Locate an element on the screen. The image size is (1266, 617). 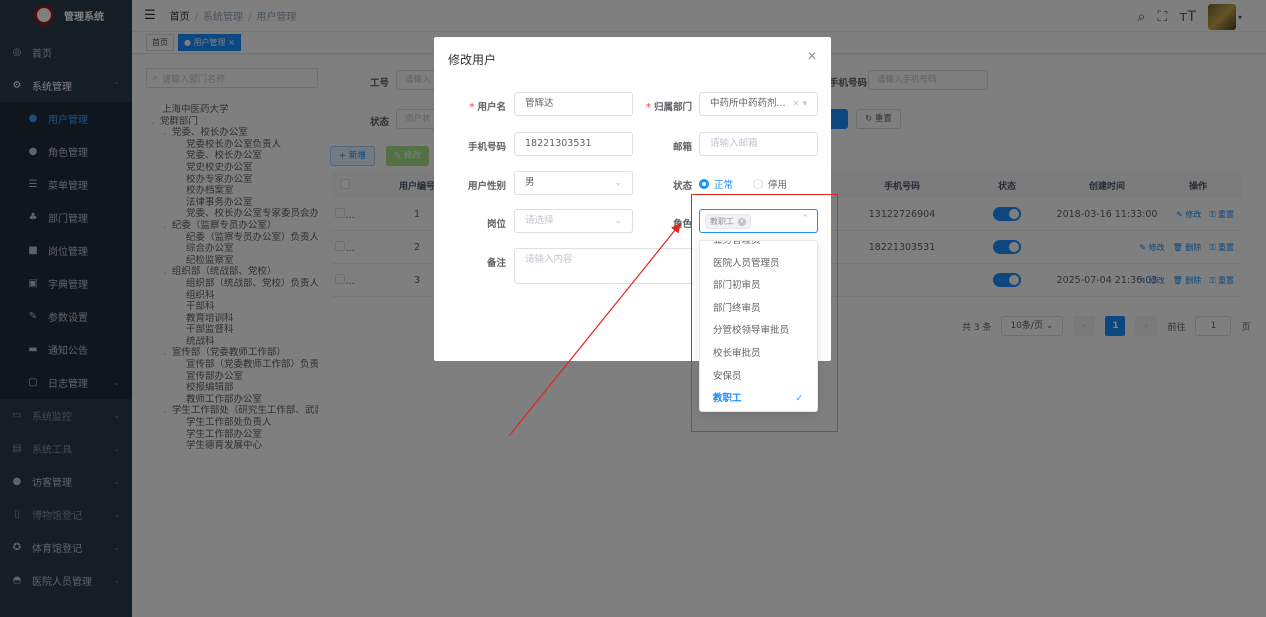
post-select: 请选择 ⌄ is located at coordinates (573, 221).